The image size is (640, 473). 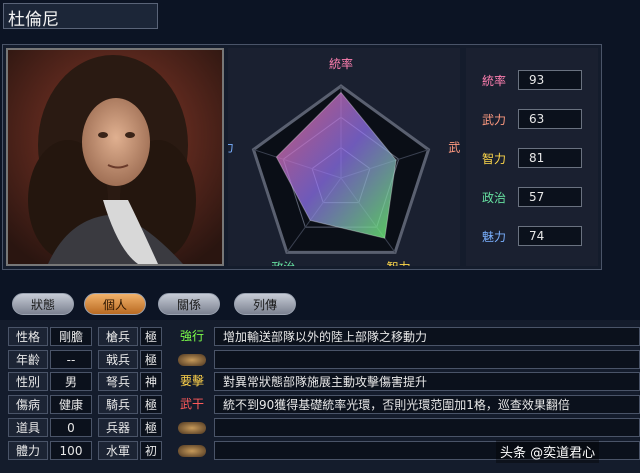 What do you see at coordinates (151, 381) in the screenshot?
I see `aptitude-value: 神` at bounding box center [151, 381].